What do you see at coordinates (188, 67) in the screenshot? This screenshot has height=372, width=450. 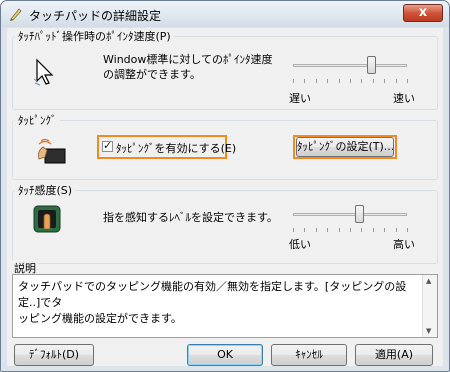 I see `pointer-speed-description: Window標準に対してのﾎﾟｲﾝﾀ速度 の調整ができます。` at bounding box center [188, 67].